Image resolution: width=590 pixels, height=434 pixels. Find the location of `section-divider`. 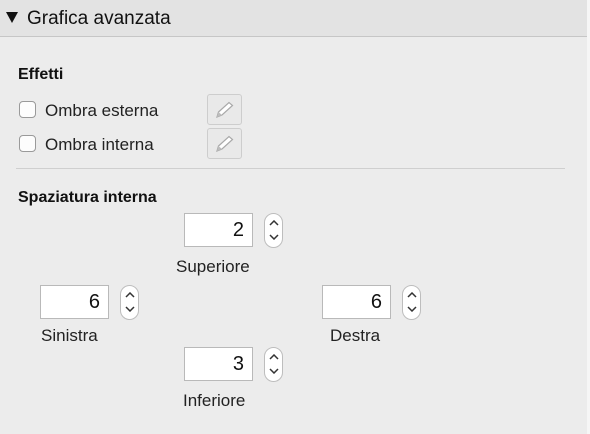

section-divider is located at coordinates (290, 168).